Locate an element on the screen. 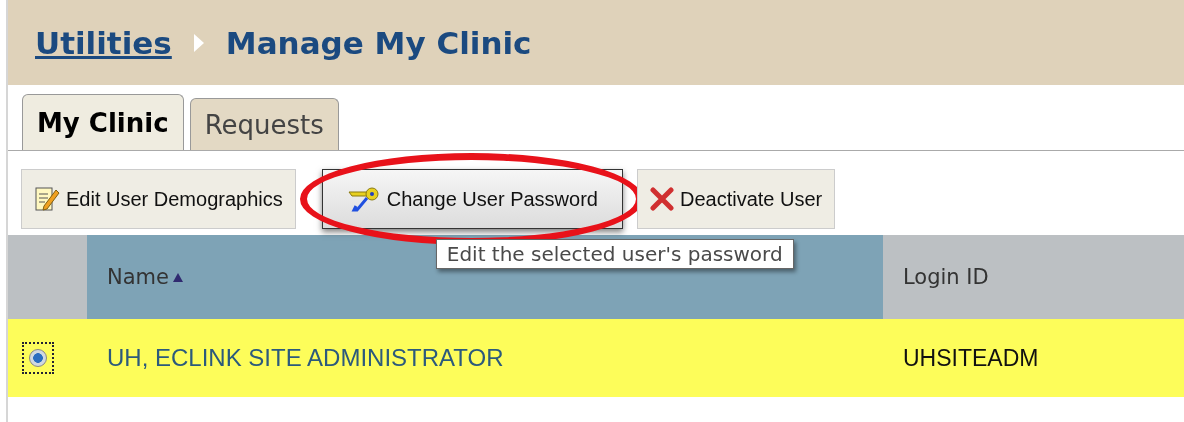 The height and width of the screenshot is (422, 1184). chevron-icon is located at coordinates (198, 42).